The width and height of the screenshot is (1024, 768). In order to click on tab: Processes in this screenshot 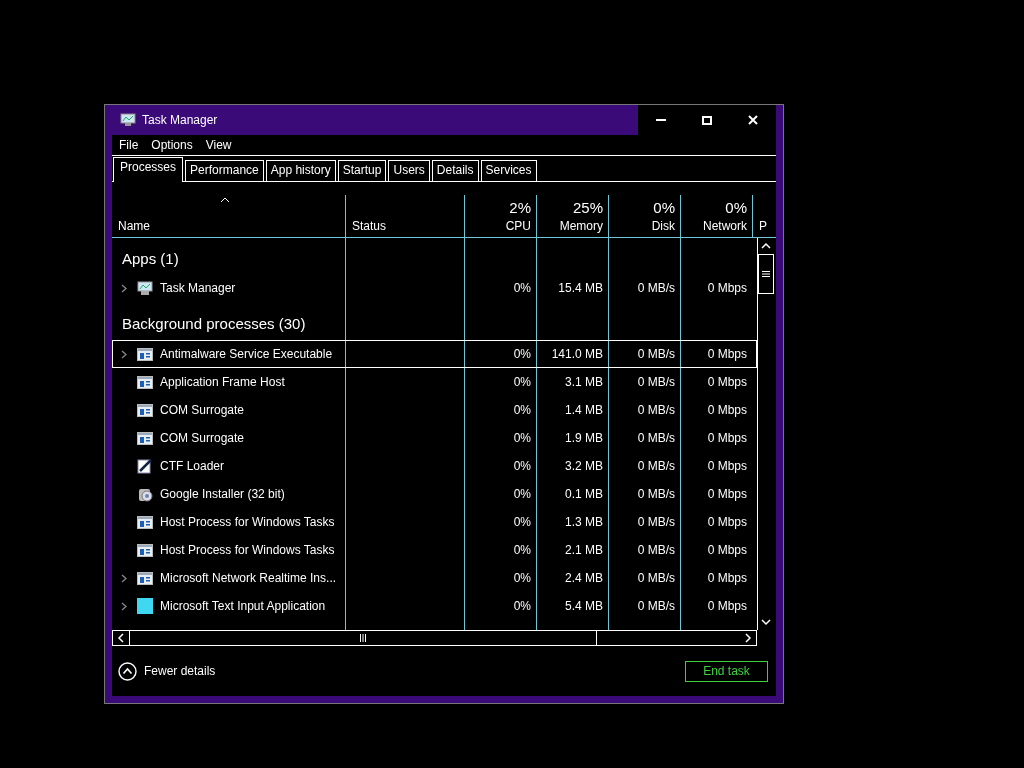, I will do `click(148, 169)`.